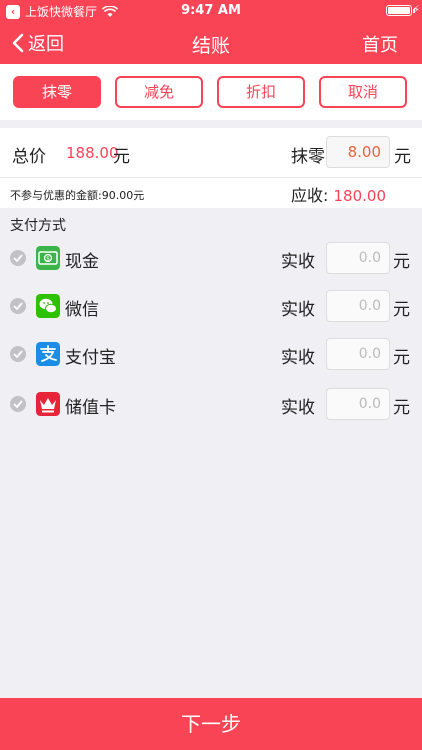 This screenshot has height=750, width=422. I want to click on moling-label: 抹零, so click(308, 157).